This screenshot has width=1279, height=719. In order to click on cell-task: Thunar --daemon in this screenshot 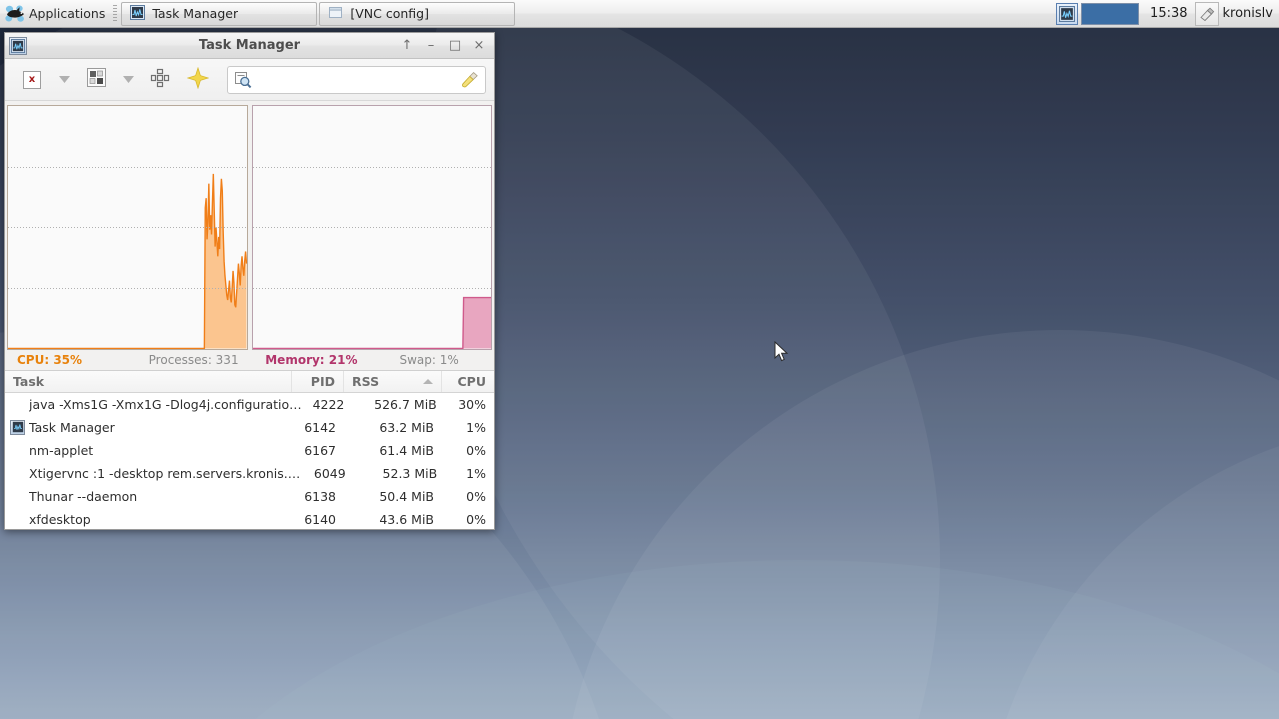, I will do `click(148, 496)`.